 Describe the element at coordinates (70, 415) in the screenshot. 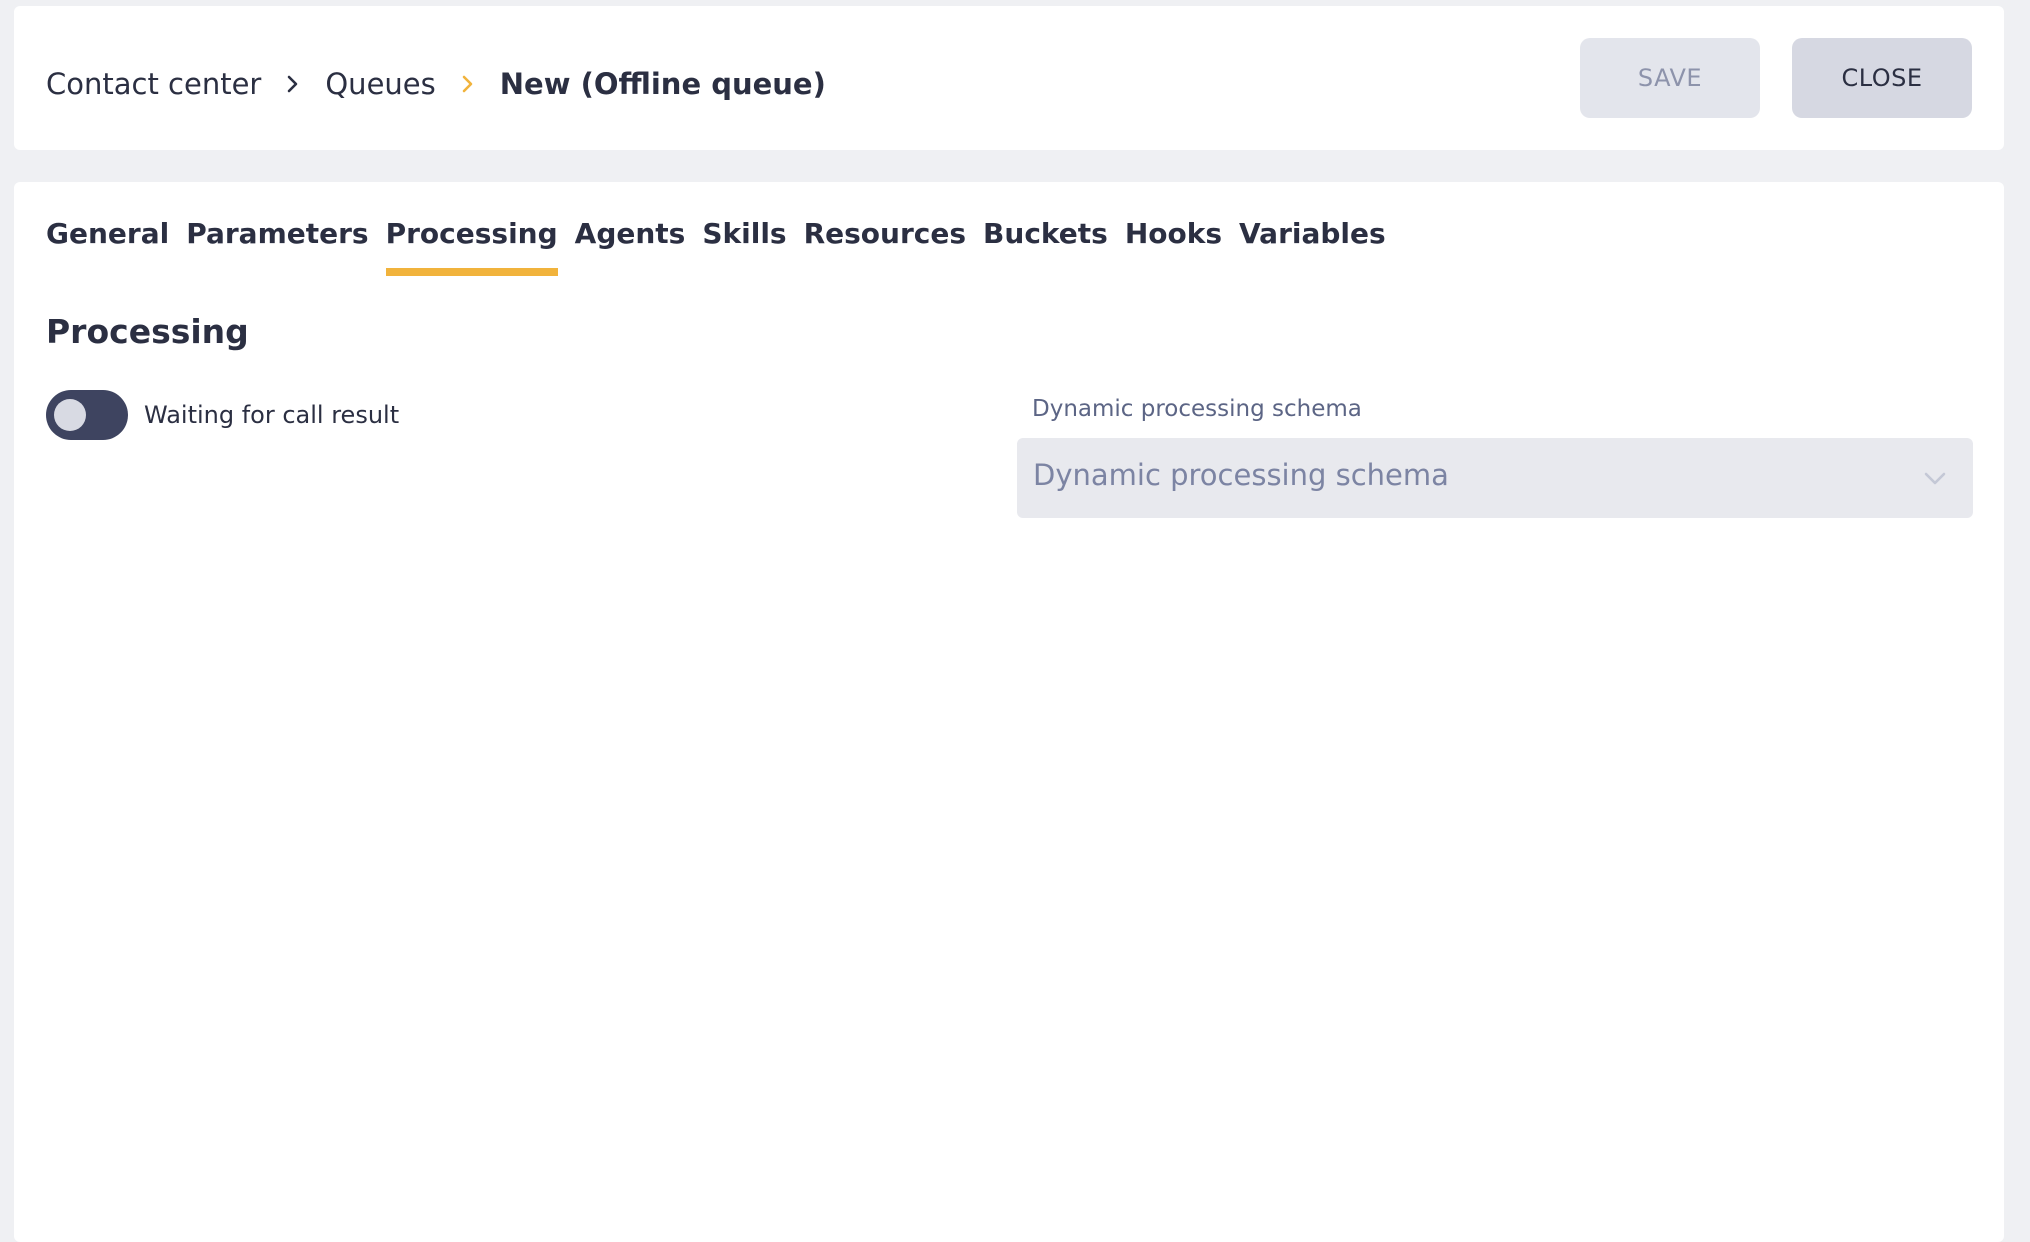

I see `toggle-knob` at that location.